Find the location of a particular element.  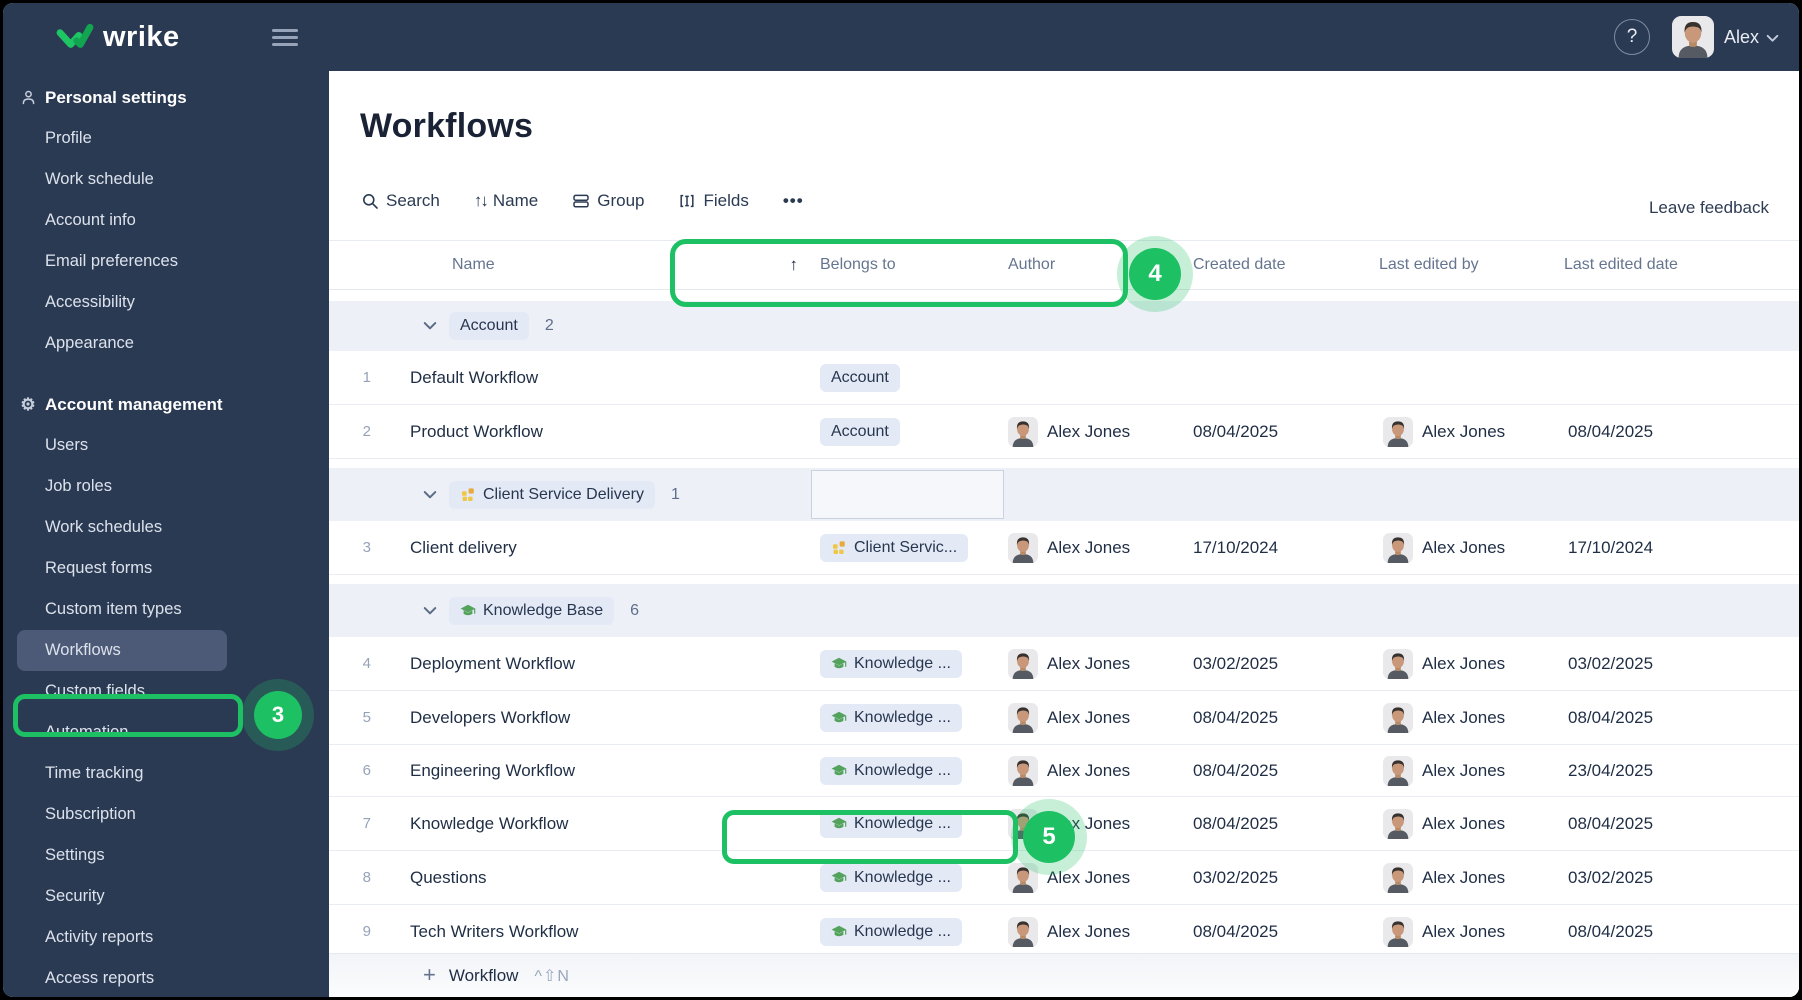

workflow-name: Developers Workflow is located at coordinates (602, 718).